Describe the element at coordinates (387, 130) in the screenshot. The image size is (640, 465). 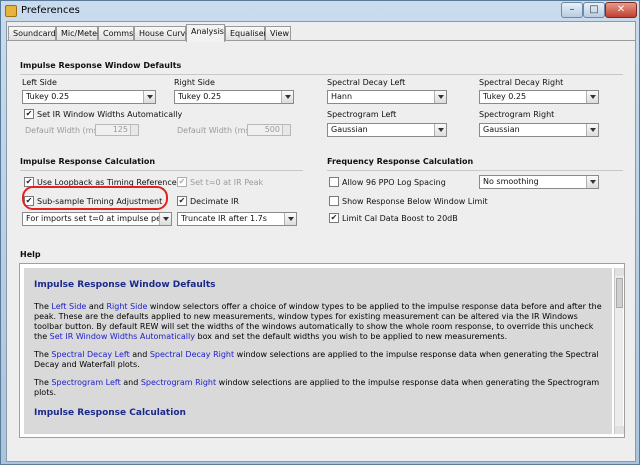
I see `spectrogram-left-combo: Gaussian` at that location.